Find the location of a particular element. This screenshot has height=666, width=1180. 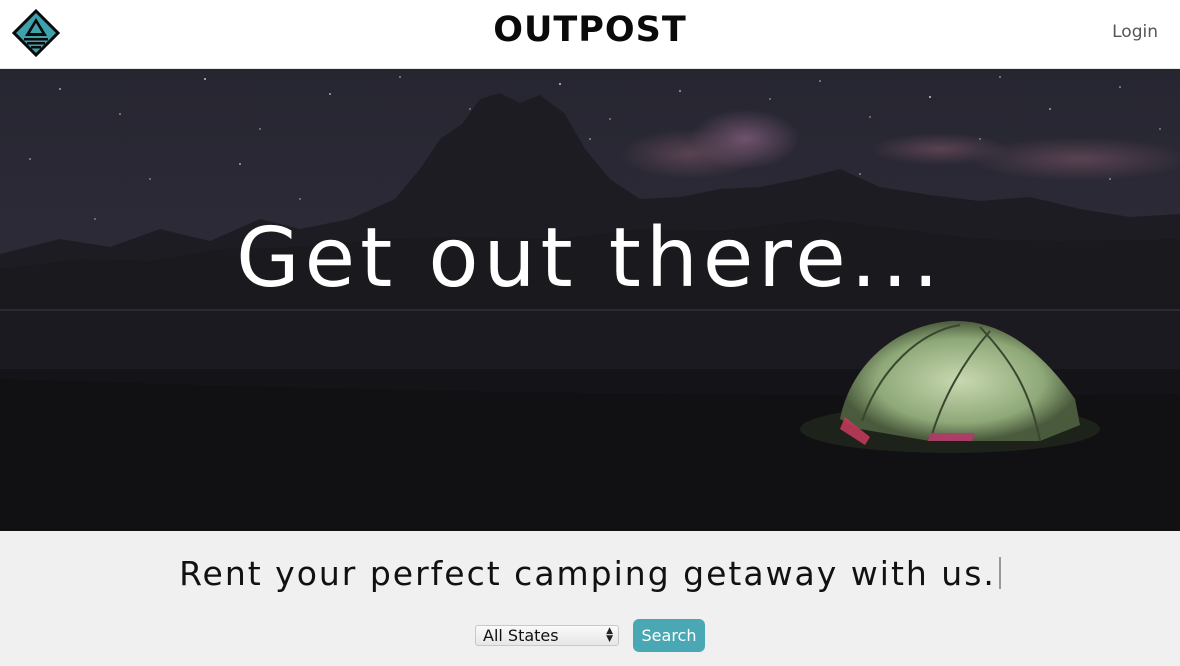

search-form: All States ▲ ▼ Search is located at coordinates (590, 635).